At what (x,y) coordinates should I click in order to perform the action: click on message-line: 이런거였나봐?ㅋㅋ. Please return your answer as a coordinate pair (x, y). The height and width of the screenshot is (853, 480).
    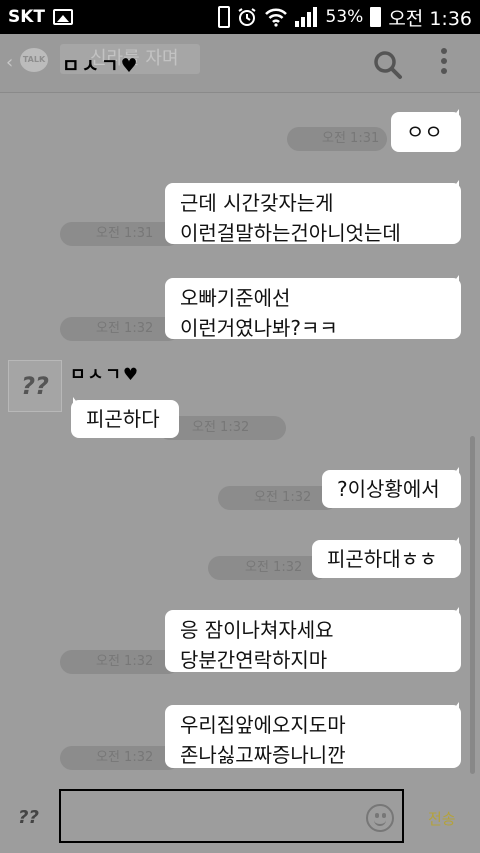
    Looking at the image, I should click on (259, 328).